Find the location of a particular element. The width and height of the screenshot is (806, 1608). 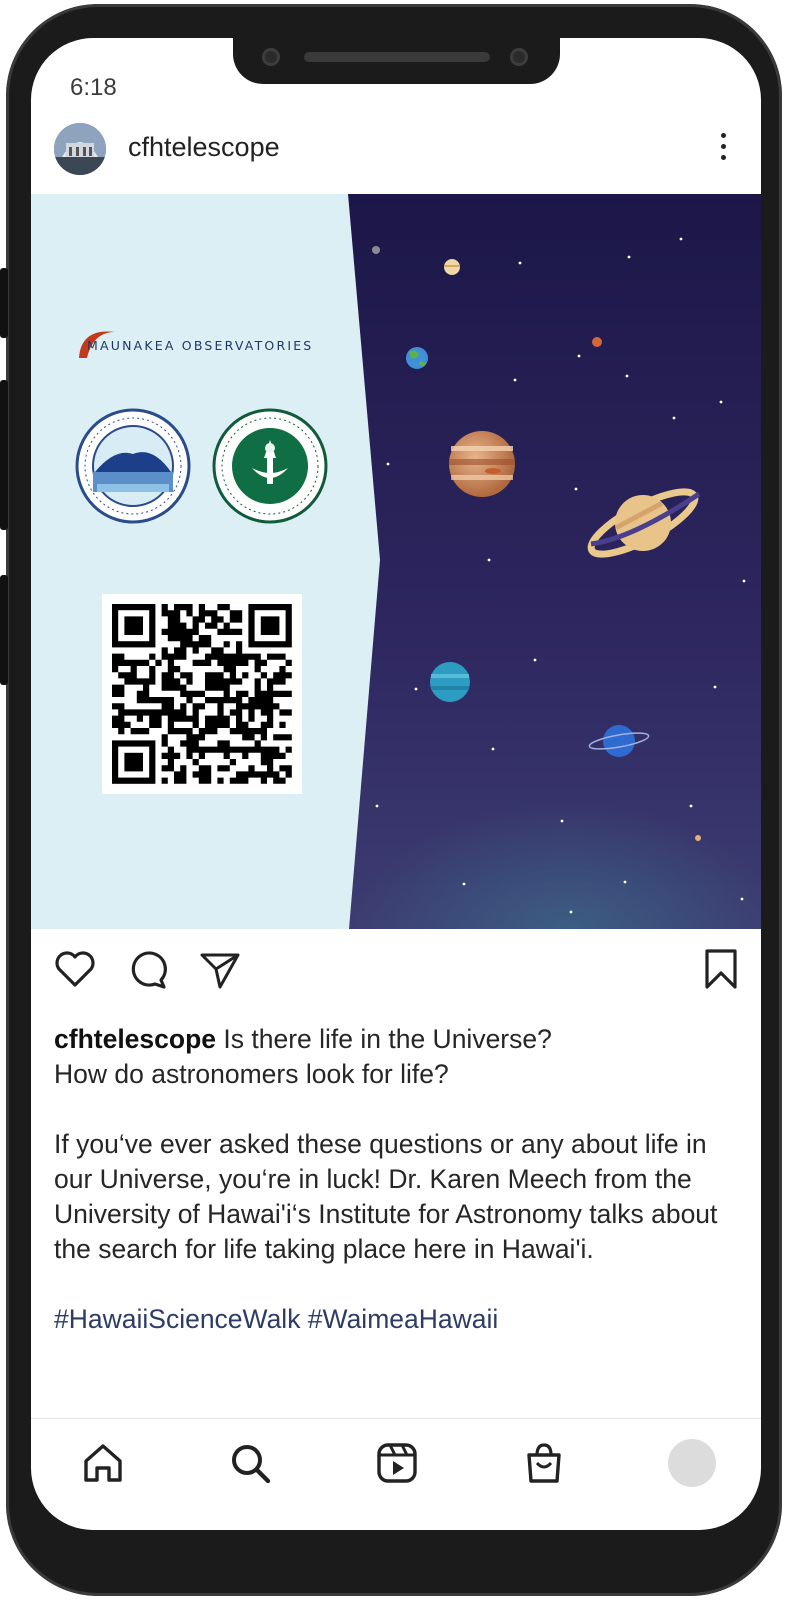

reels-icon is located at coordinates (397, 1463).